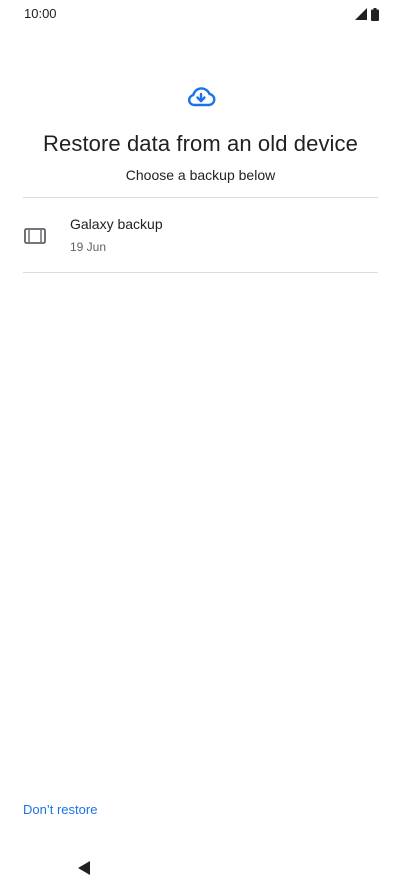 The width and height of the screenshot is (401, 892). I want to click on status-time: 10:00, so click(40, 13).